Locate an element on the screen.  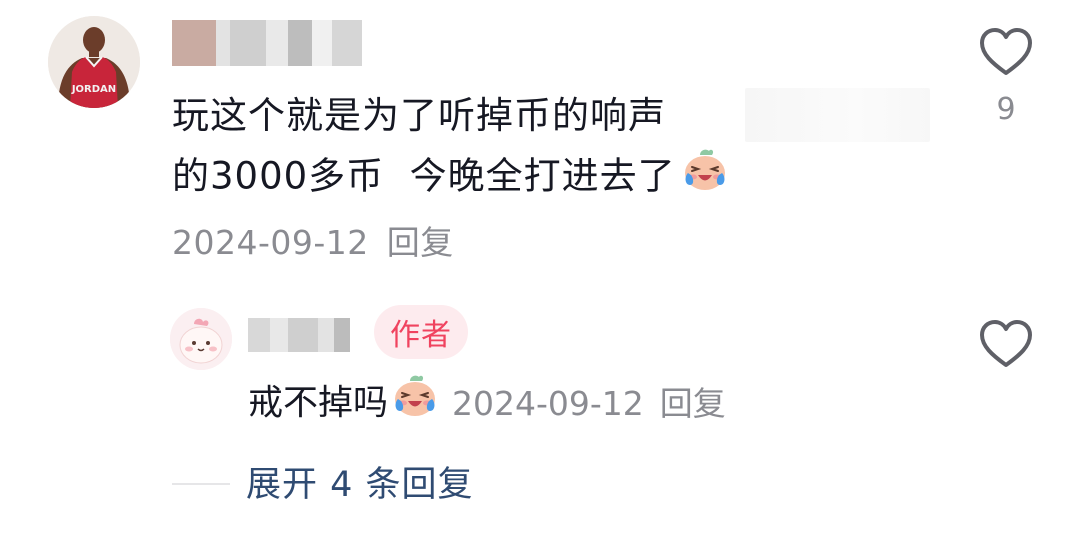
expand-replies-button: 展开 4 条回复 is located at coordinates (360, 485).